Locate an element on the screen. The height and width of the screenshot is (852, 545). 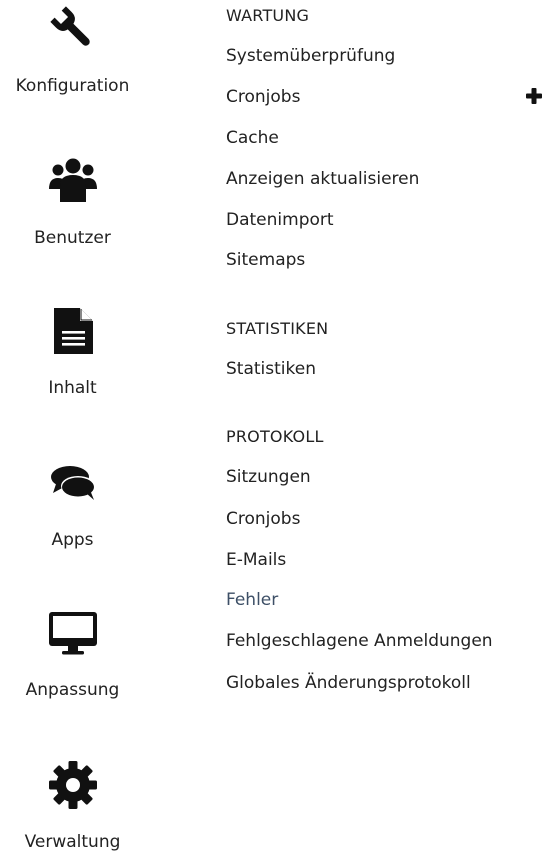
section-heading-wartung: WARTUNG is located at coordinates (268, 15).